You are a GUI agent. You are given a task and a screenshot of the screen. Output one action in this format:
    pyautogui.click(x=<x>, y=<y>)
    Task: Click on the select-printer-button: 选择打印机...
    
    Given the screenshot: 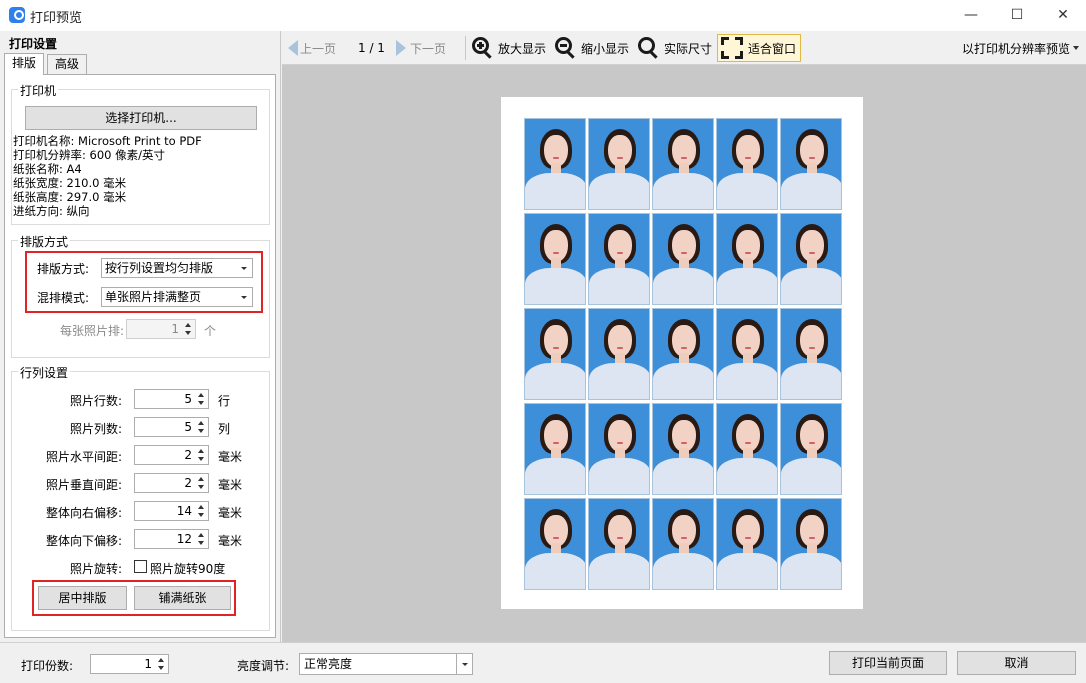 What is the action you would take?
    pyautogui.click(x=141, y=118)
    